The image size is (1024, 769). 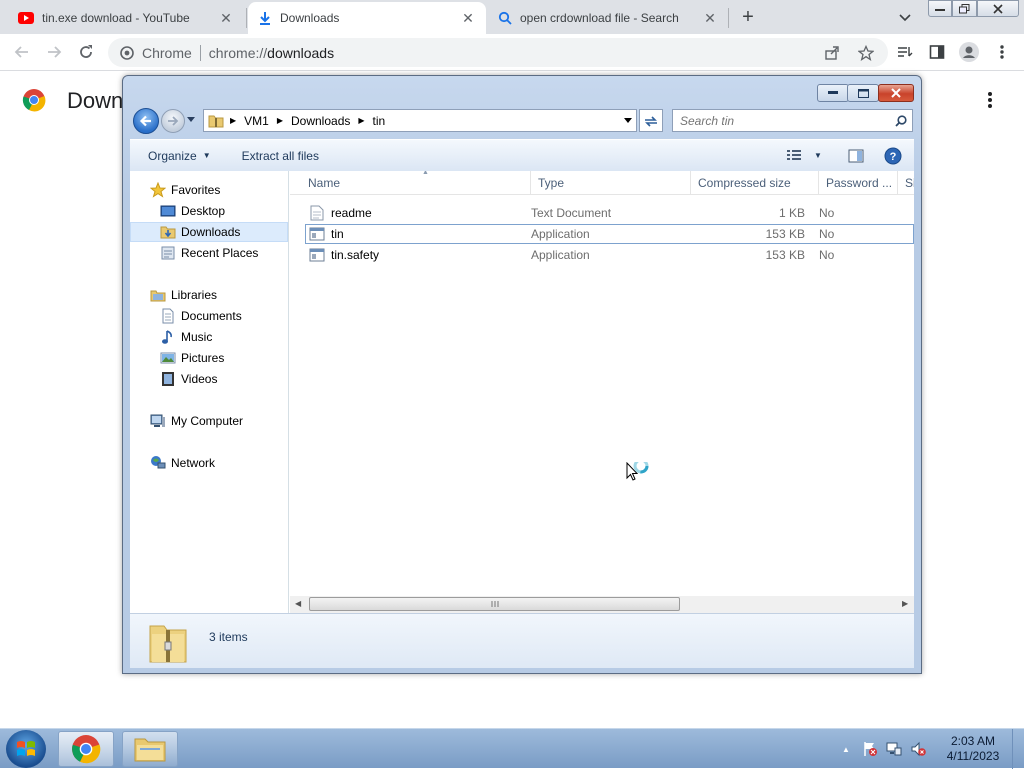 I want to click on breadcrumb-vm1: VM1, so click(x=256, y=121).